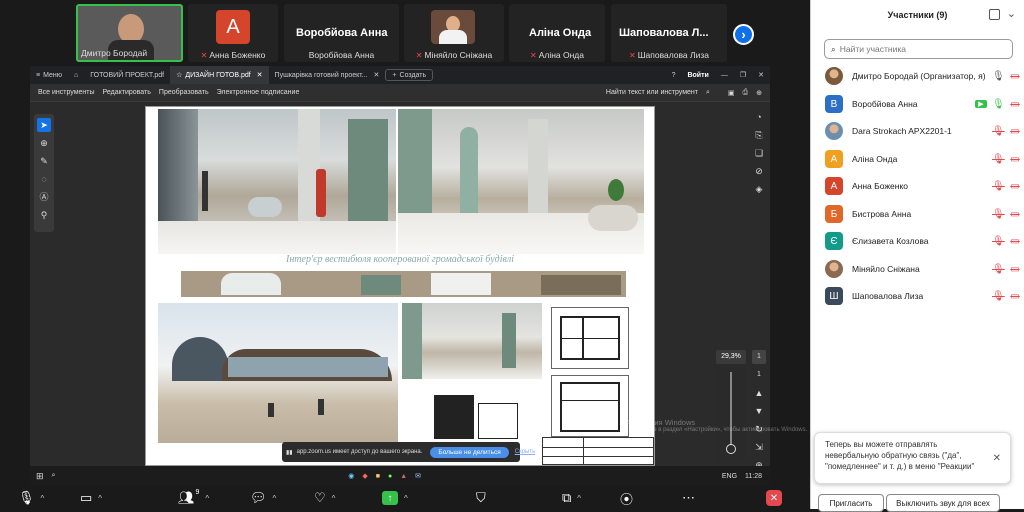  What do you see at coordinates (54, 476) in the screenshot?
I see `search-icon: ⌕` at bounding box center [54, 476].